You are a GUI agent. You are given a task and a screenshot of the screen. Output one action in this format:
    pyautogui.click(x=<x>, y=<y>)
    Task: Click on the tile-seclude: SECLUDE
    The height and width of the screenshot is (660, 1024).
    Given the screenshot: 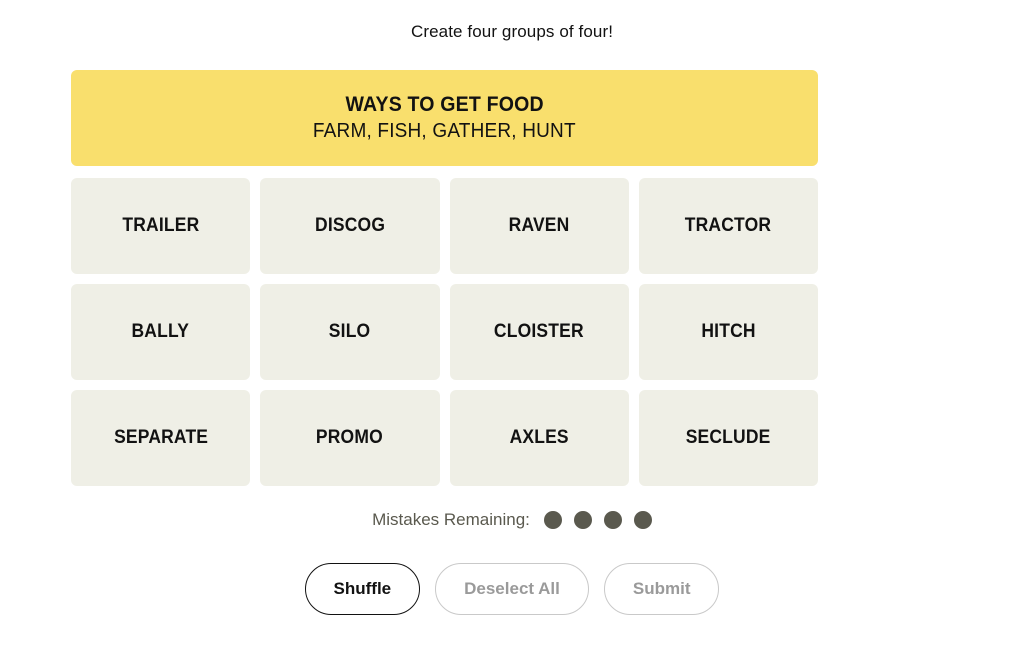 What is the action you would take?
    pyautogui.click(x=728, y=438)
    